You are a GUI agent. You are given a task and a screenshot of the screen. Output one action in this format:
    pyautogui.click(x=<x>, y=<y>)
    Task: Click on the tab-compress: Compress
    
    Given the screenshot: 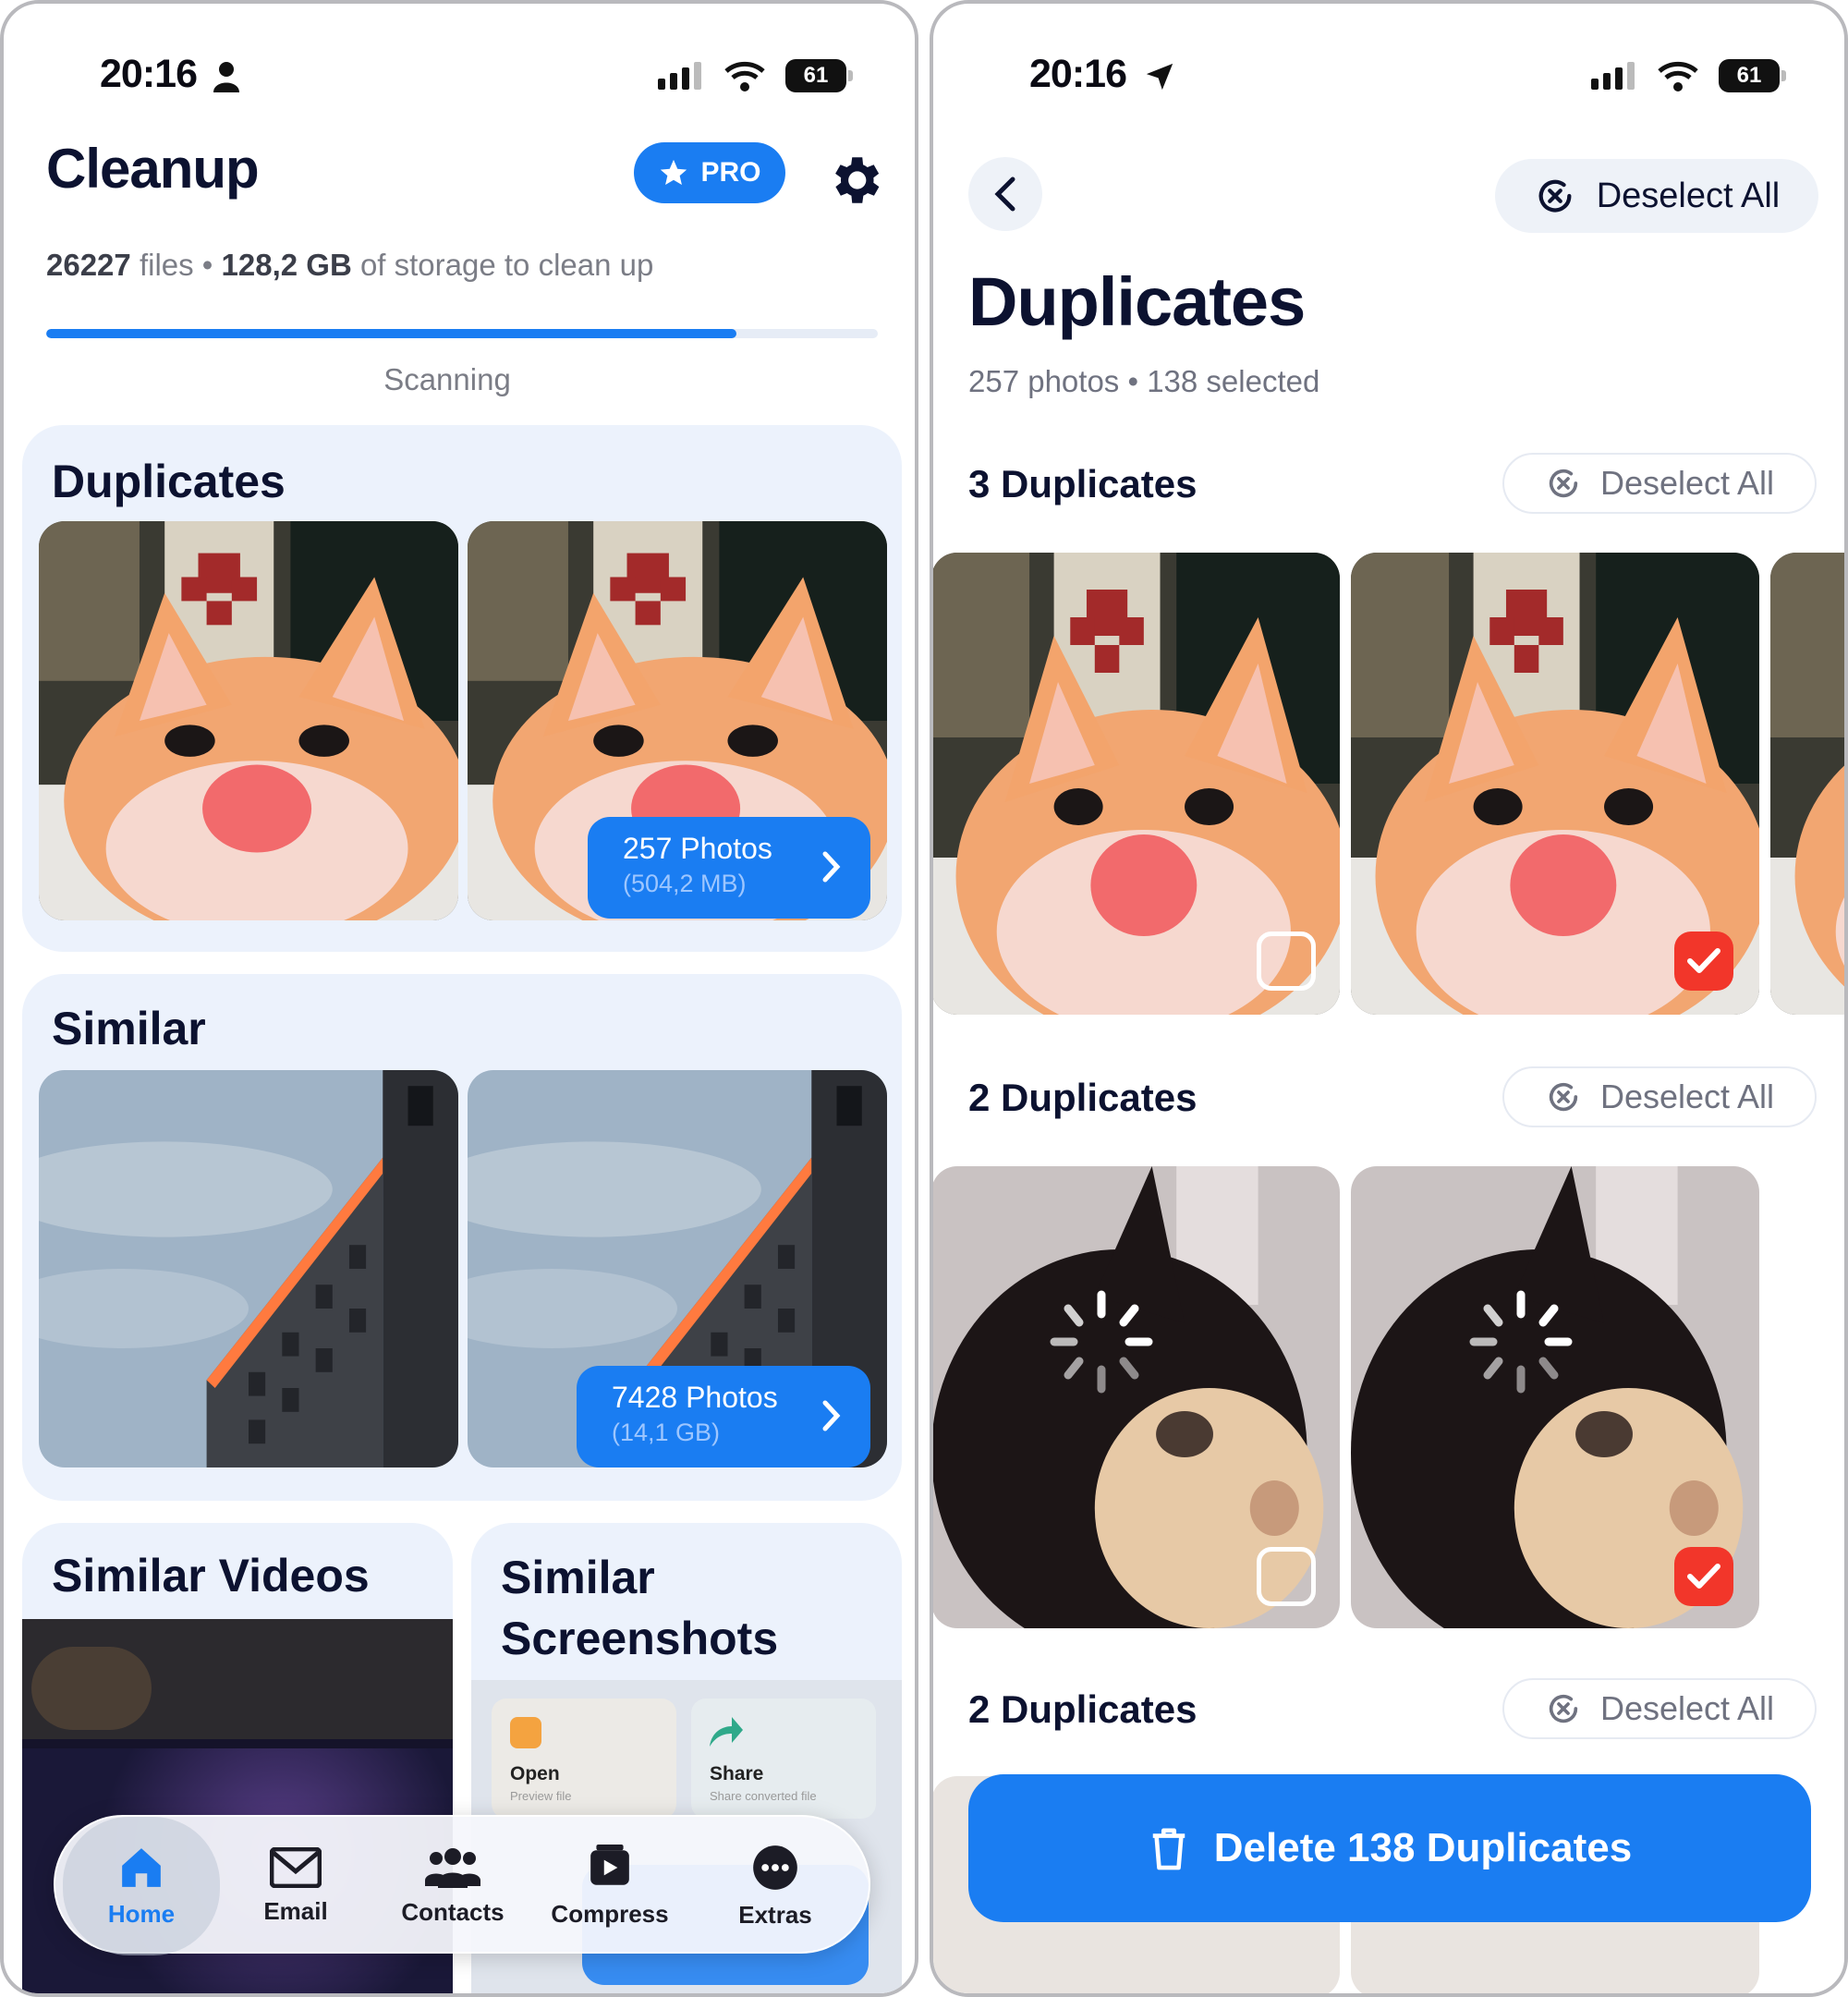 What is the action you would take?
    pyautogui.click(x=610, y=1886)
    